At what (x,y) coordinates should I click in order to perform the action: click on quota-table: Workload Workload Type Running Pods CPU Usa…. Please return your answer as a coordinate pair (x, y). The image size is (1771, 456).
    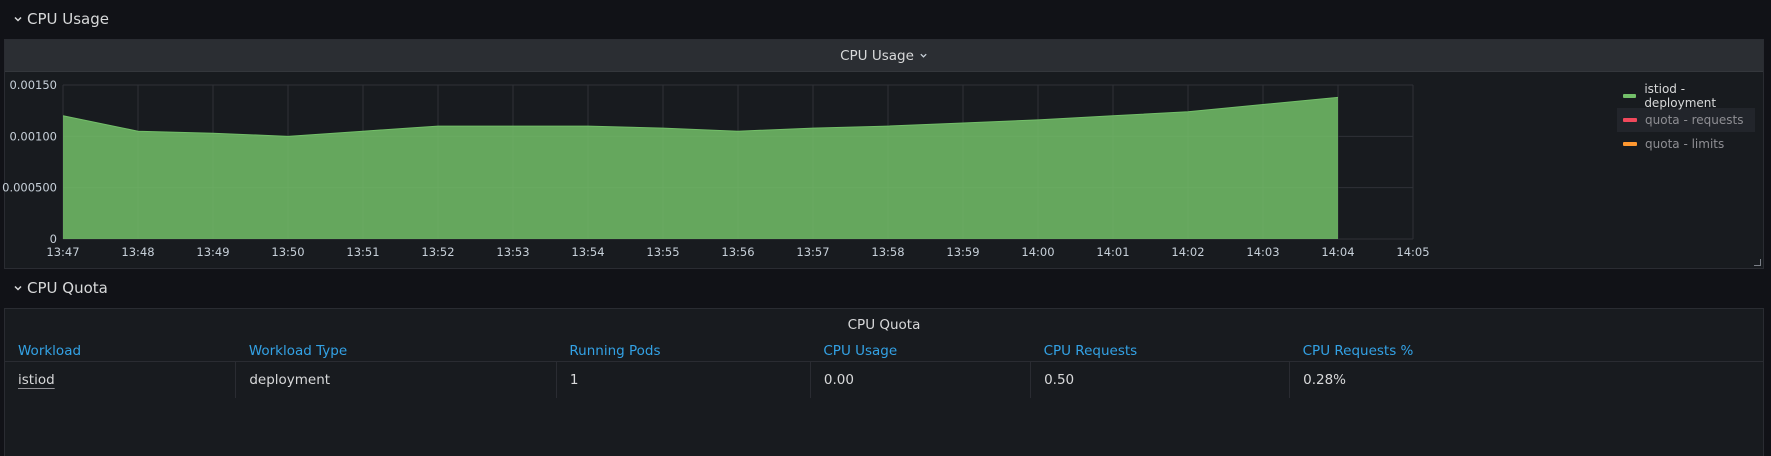
    Looking at the image, I should click on (884, 369).